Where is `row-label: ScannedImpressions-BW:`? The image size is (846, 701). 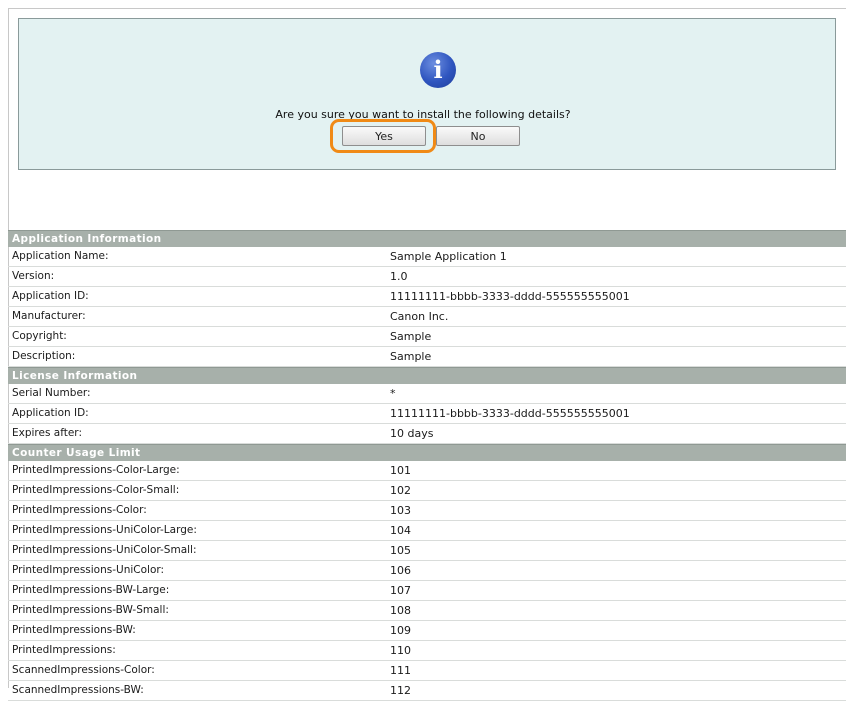
row-label: ScannedImpressions-BW: is located at coordinates (78, 690).